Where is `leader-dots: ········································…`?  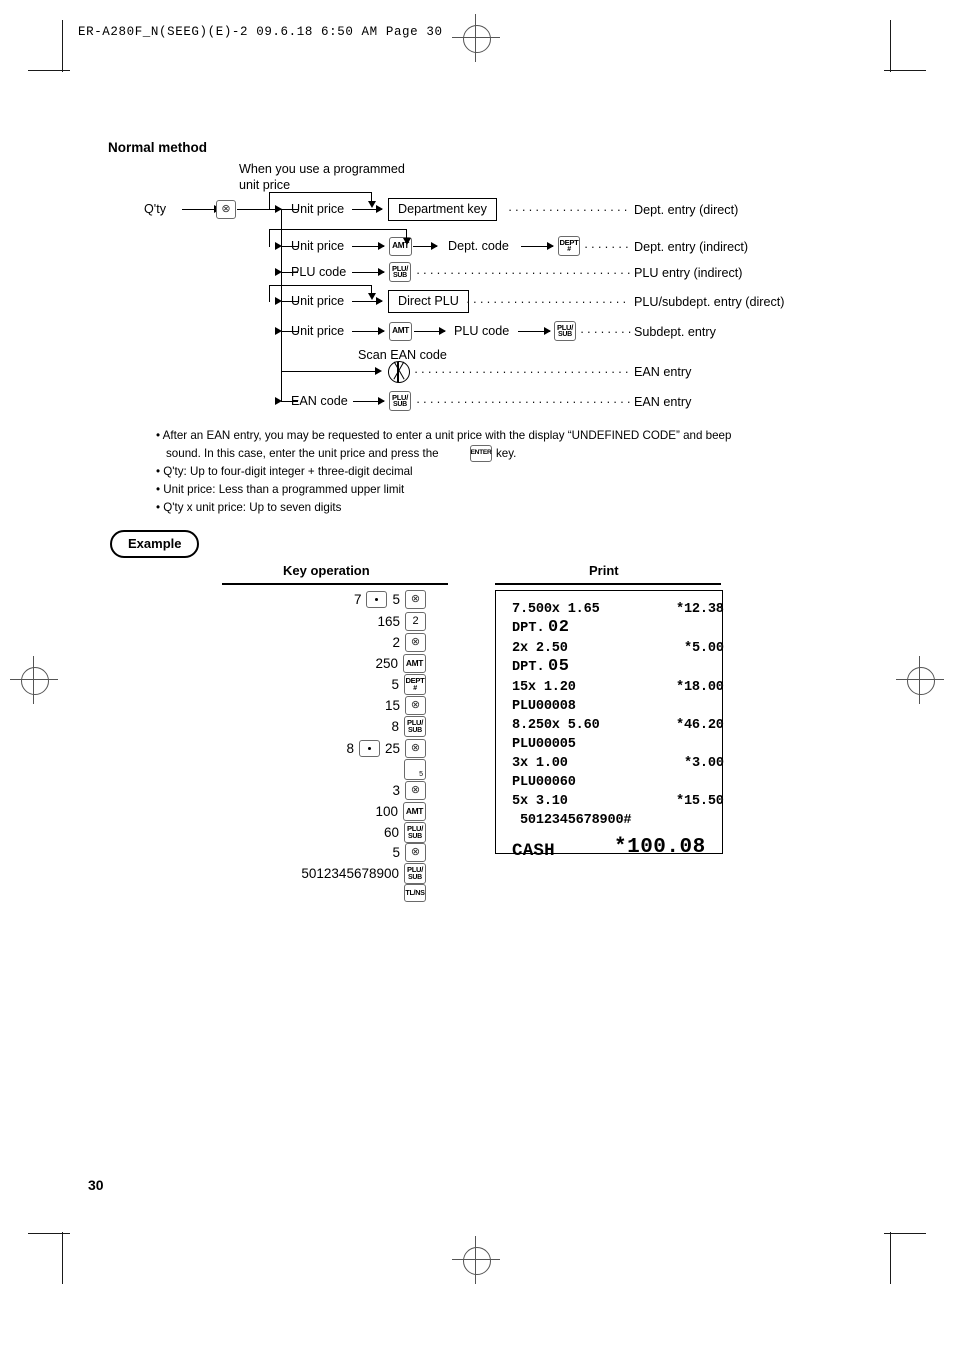
leader-dots: ········································… is located at coordinates (523, 402).